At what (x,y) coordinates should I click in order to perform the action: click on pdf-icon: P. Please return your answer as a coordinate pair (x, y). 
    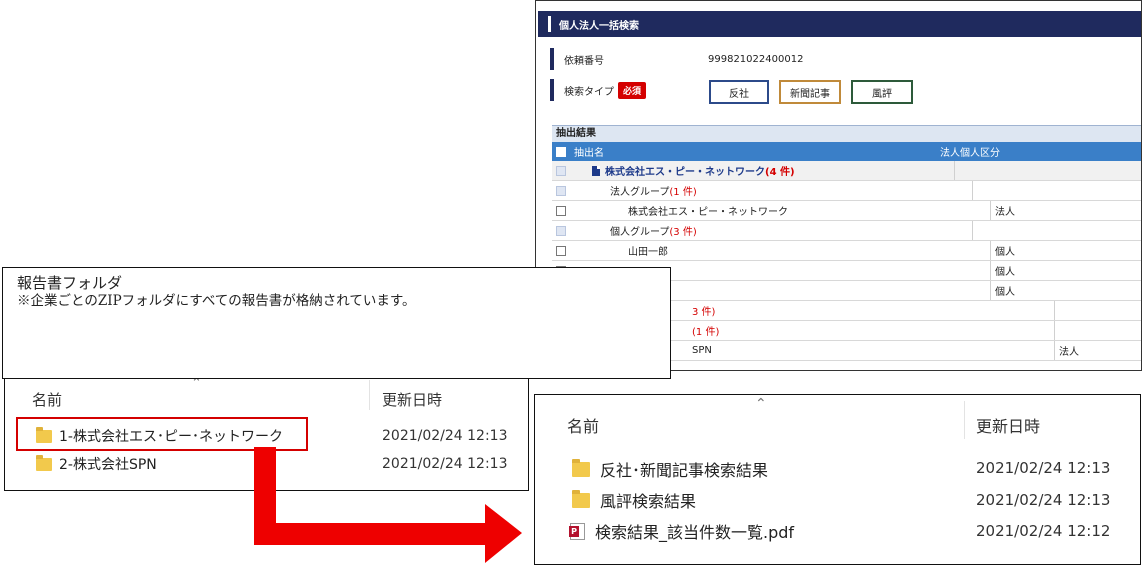
    Looking at the image, I should click on (577, 531).